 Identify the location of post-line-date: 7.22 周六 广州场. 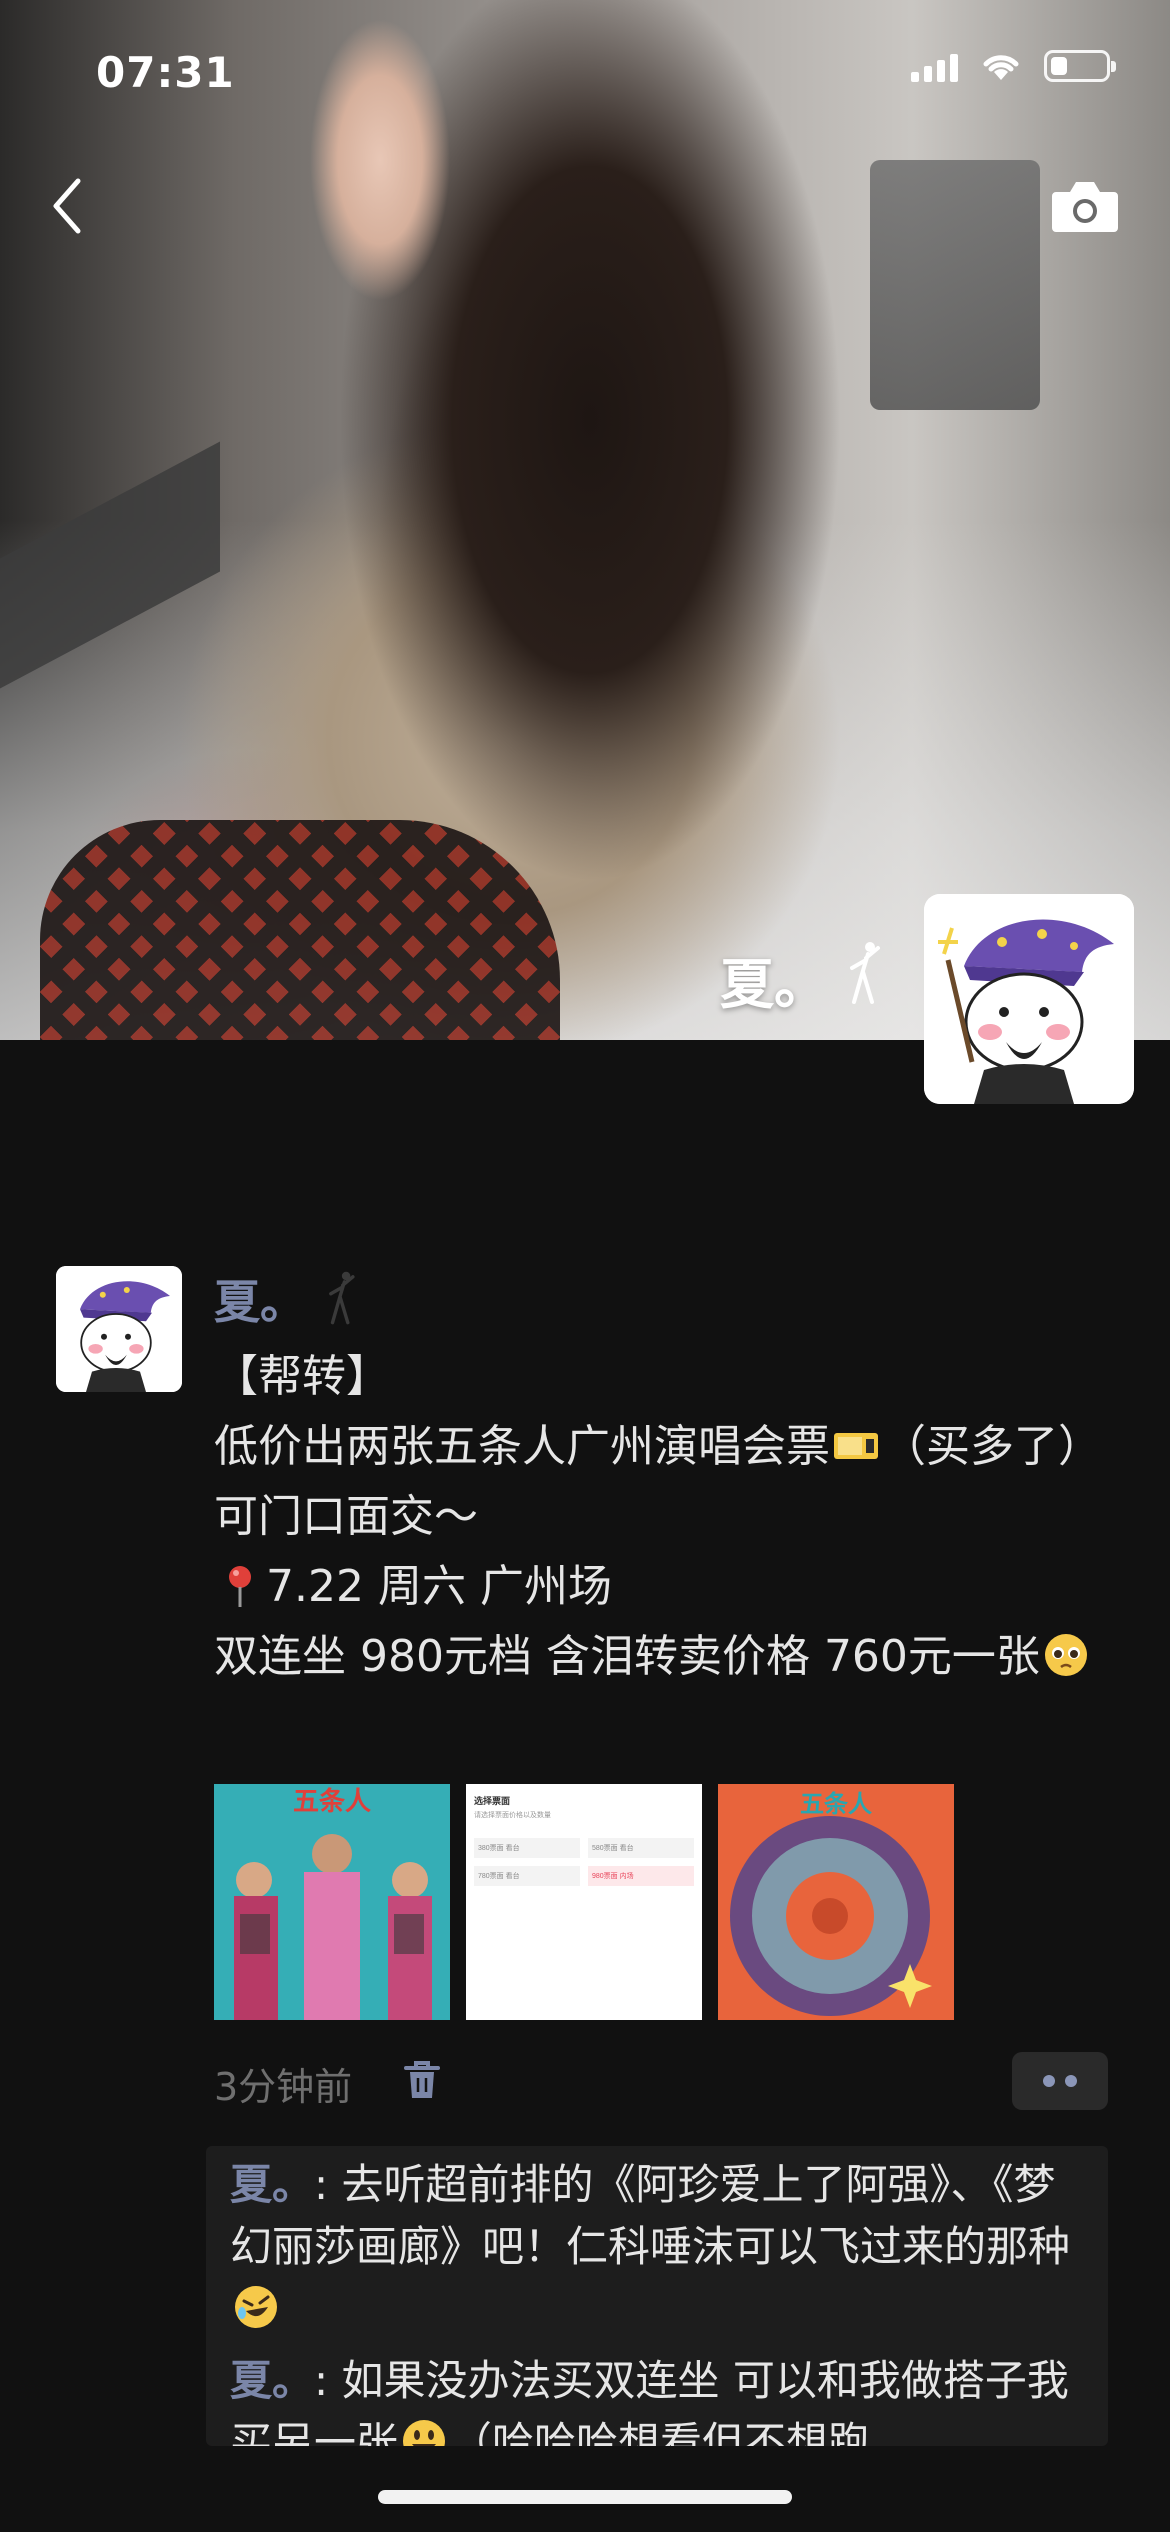
(654, 1587).